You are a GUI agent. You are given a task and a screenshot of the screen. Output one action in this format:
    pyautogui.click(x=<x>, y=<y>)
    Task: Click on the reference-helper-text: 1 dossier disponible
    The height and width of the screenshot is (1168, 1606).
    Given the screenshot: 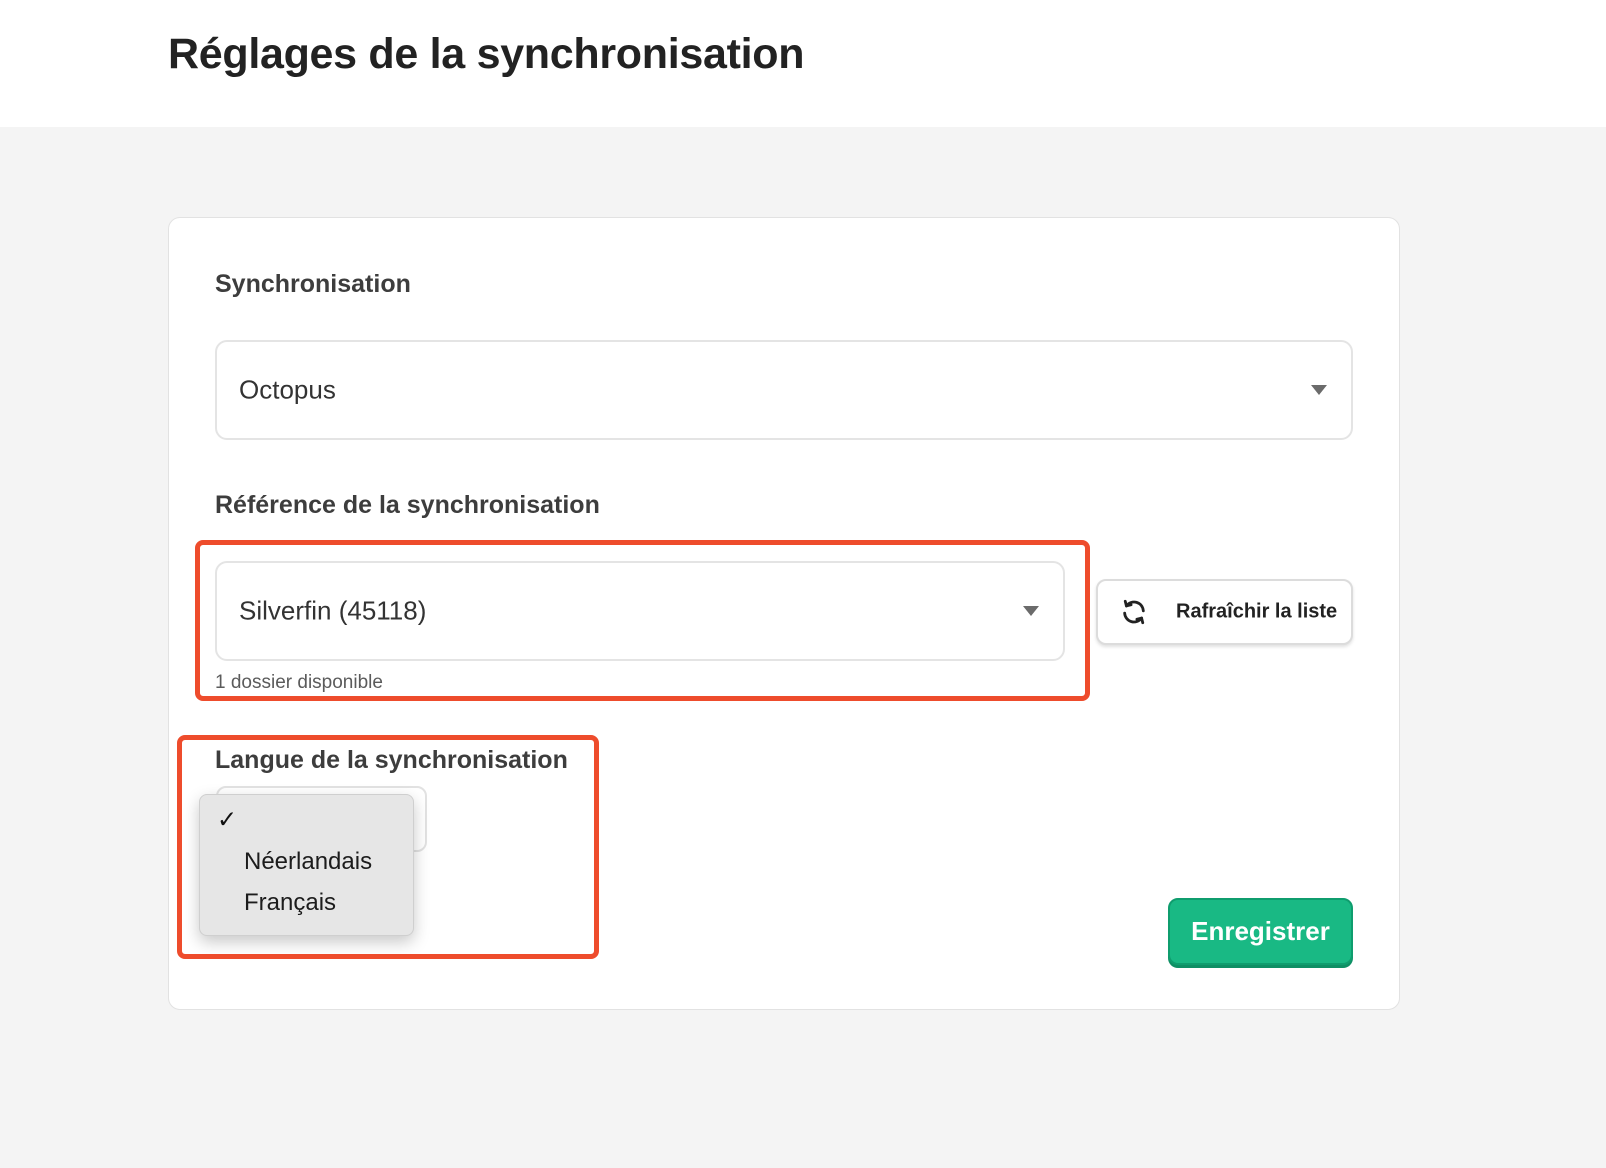 What is the action you would take?
    pyautogui.click(x=299, y=682)
    